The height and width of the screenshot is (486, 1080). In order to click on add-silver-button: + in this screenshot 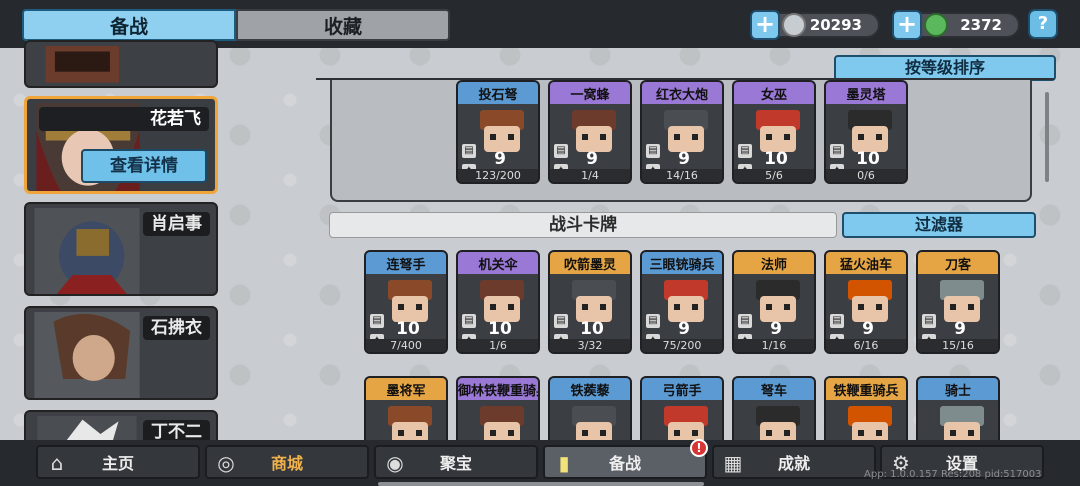, I will do `click(765, 25)`.